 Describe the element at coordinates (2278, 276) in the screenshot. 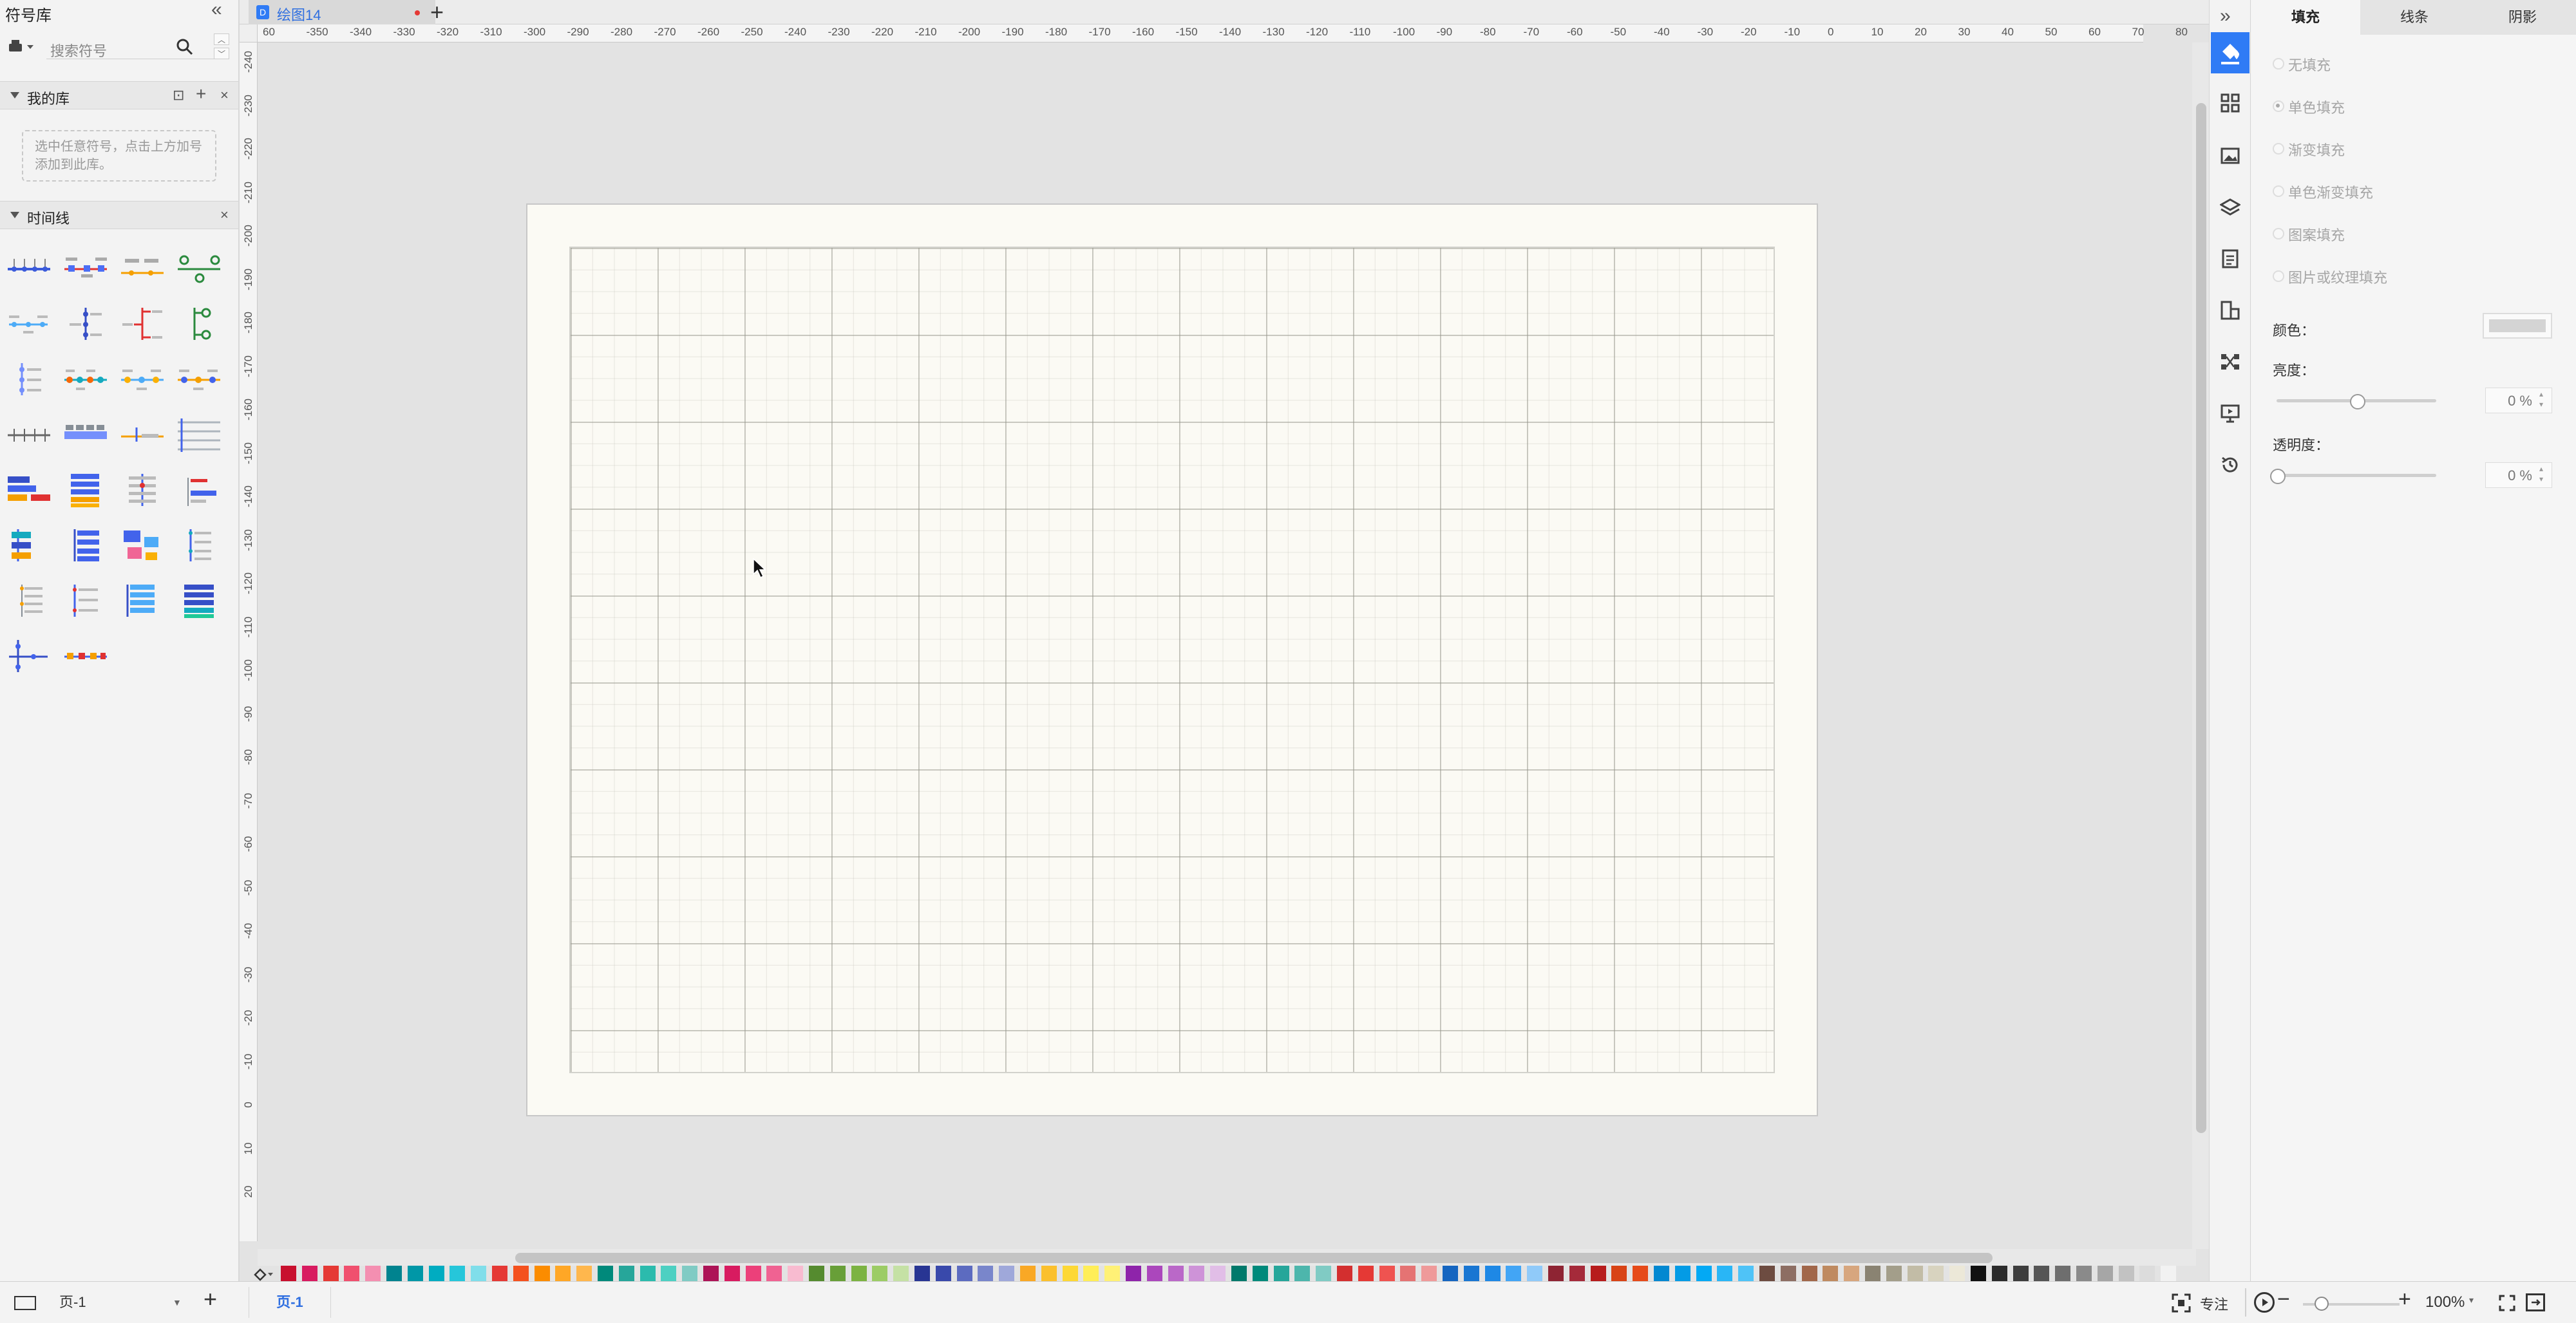

I see `radio-picture-fill` at that location.